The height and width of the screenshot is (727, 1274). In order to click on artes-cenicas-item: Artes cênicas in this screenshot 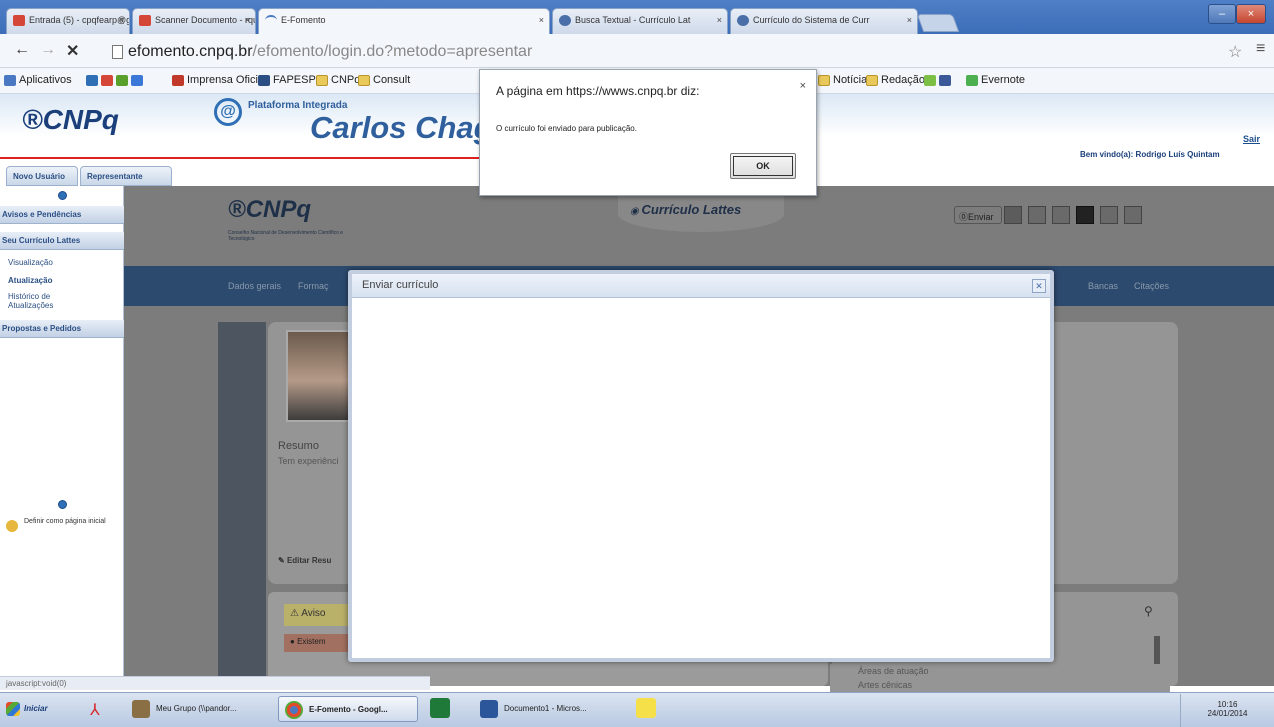, I will do `click(885, 685)`.